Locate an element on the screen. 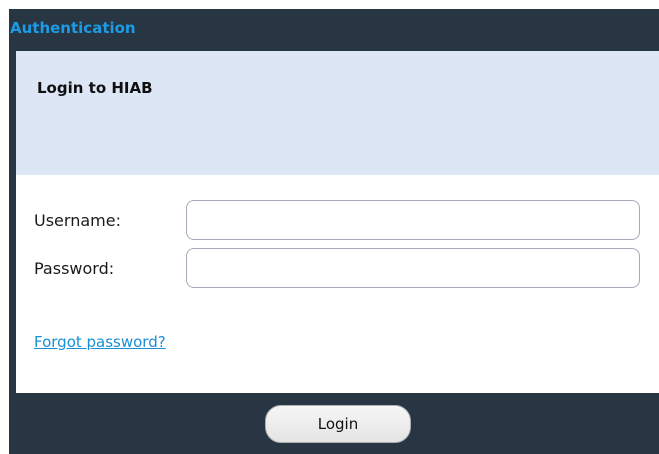 This screenshot has width=659, height=454. password-label: Password: is located at coordinates (74, 268).